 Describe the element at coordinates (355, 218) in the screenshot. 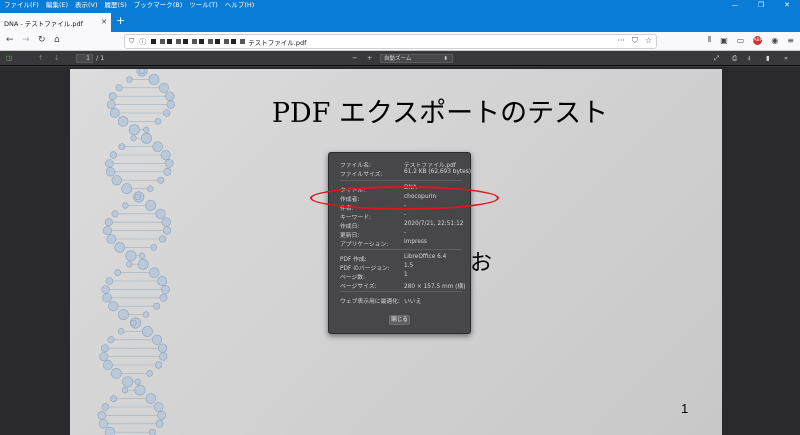

I see `property-label: キーワード:` at that location.